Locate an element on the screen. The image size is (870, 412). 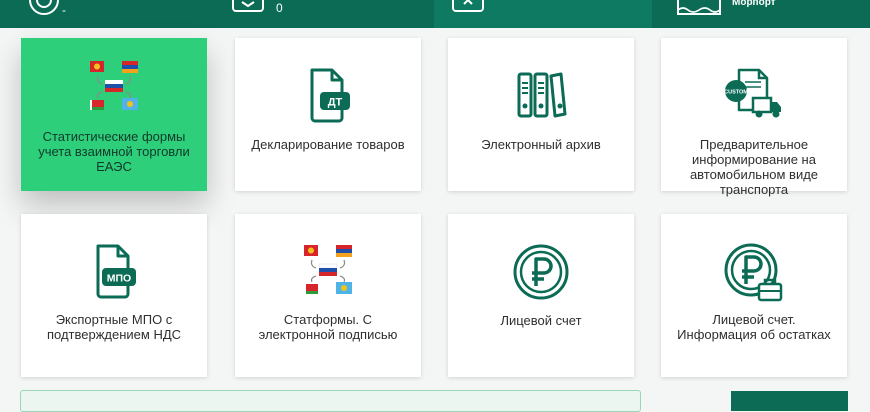
svg-text: ДТ is located at coordinates (335, 103).